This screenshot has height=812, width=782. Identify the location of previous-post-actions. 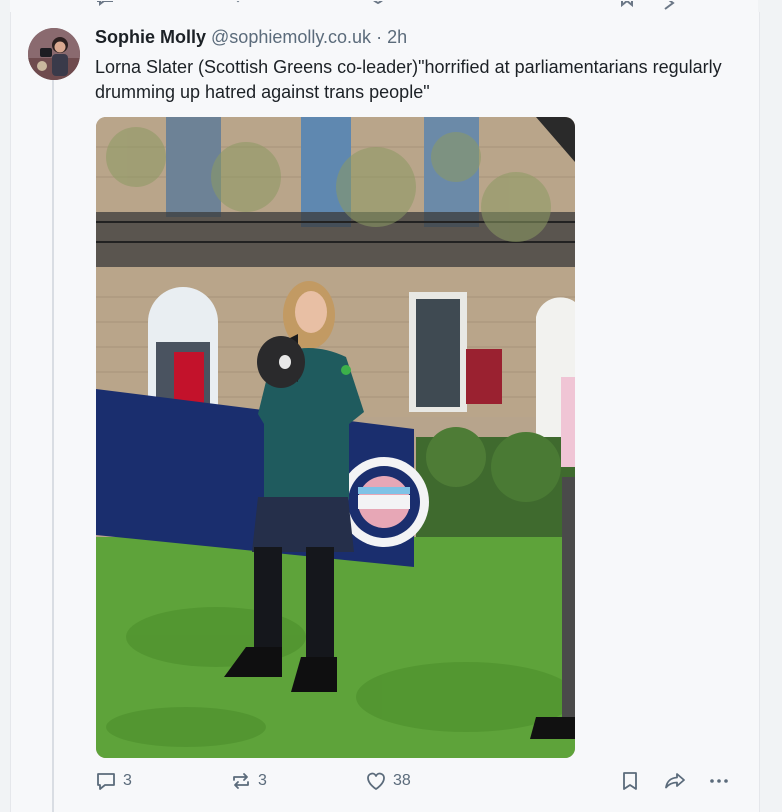
(384, 6).